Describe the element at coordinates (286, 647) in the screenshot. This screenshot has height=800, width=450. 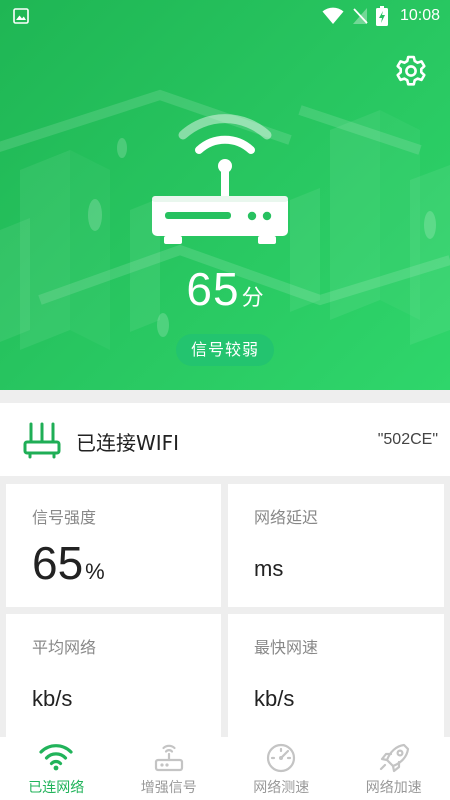
I see `max-speed-title: 最快网速` at that location.